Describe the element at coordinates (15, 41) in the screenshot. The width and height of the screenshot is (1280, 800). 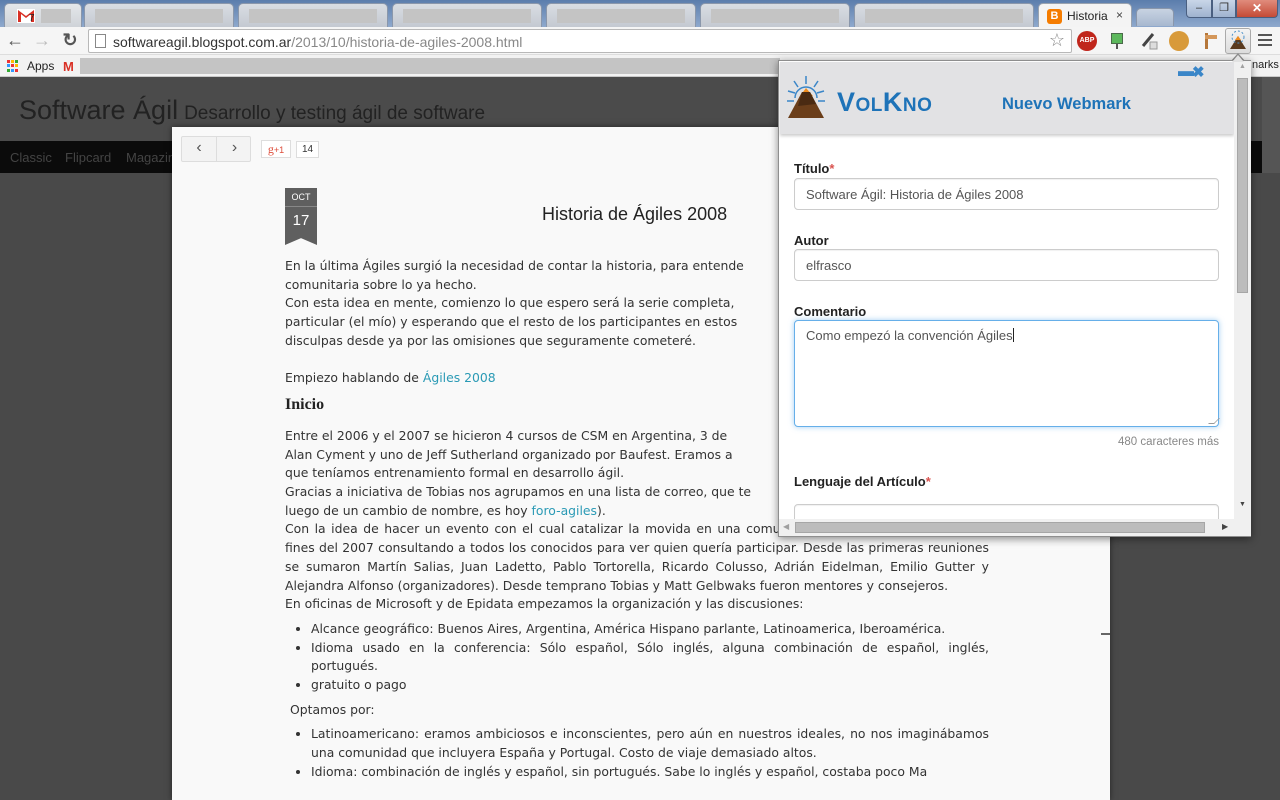
I see `back-button: ←` at that location.